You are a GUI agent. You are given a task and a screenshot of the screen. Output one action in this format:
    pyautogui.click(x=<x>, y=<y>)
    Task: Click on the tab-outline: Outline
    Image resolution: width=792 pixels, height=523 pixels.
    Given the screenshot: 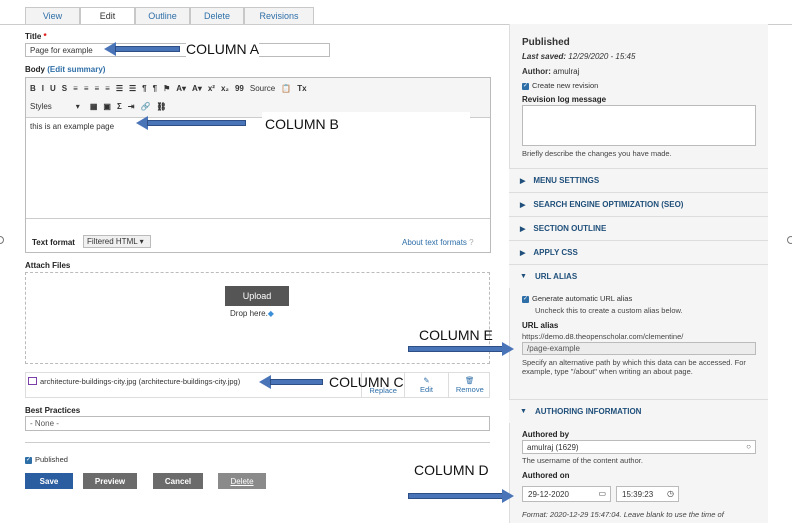 What is the action you would take?
    pyautogui.click(x=162, y=15)
    